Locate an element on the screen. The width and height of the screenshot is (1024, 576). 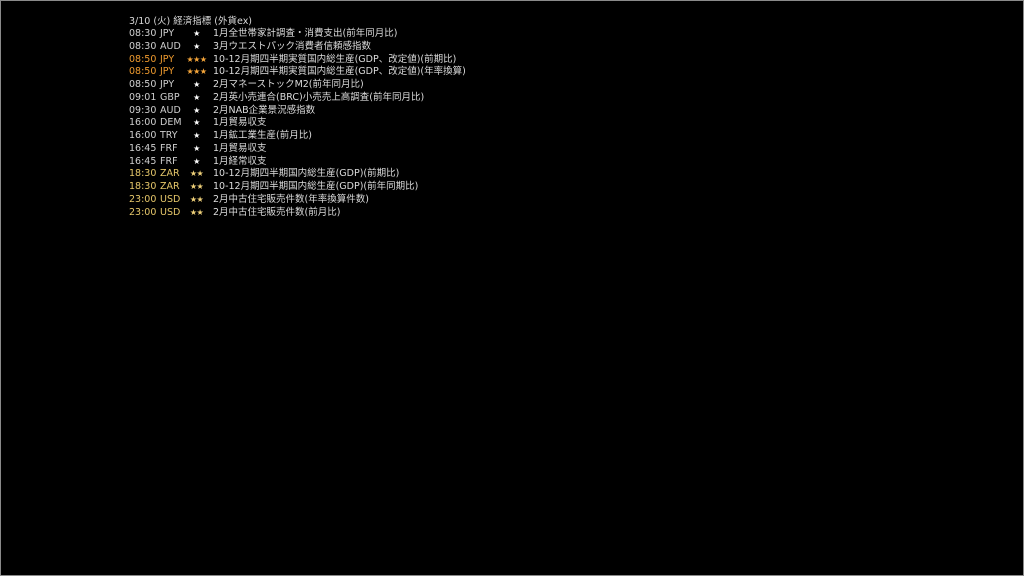
event-row: 18:30 ZAR ★★ 10-12月期四半期国内総生産(GDP)(前期比) is located at coordinates (297, 174).